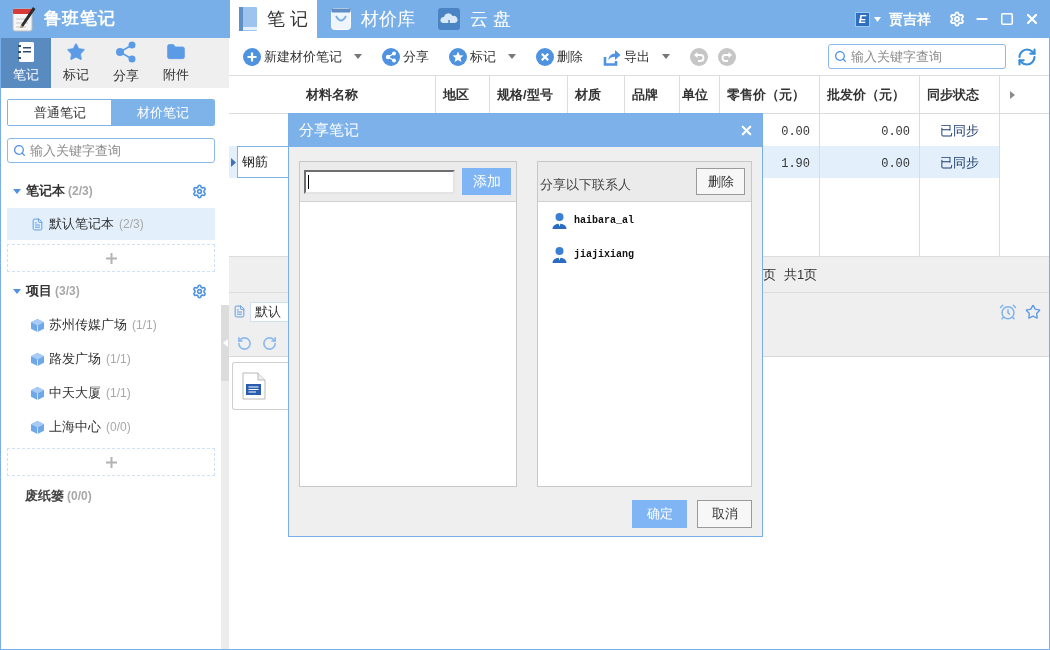  What do you see at coordinates (248, 19) in the screenshot?
I see `book-icon` at bounding box center [248, 19].